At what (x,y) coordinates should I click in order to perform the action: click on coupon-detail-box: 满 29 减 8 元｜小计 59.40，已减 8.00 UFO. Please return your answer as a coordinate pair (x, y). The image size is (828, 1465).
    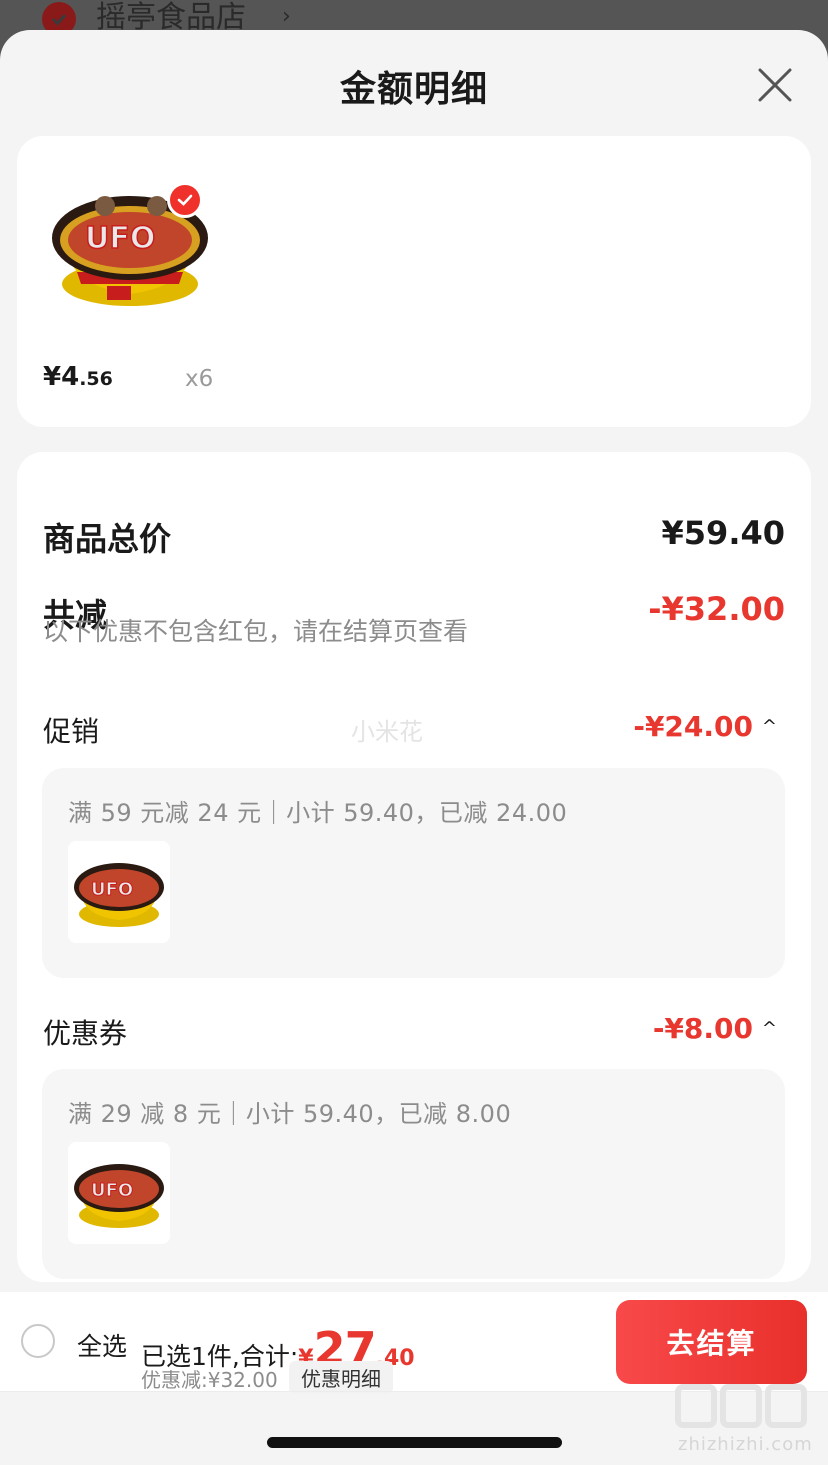
    Looking at the image, I should click on (413, 1174).